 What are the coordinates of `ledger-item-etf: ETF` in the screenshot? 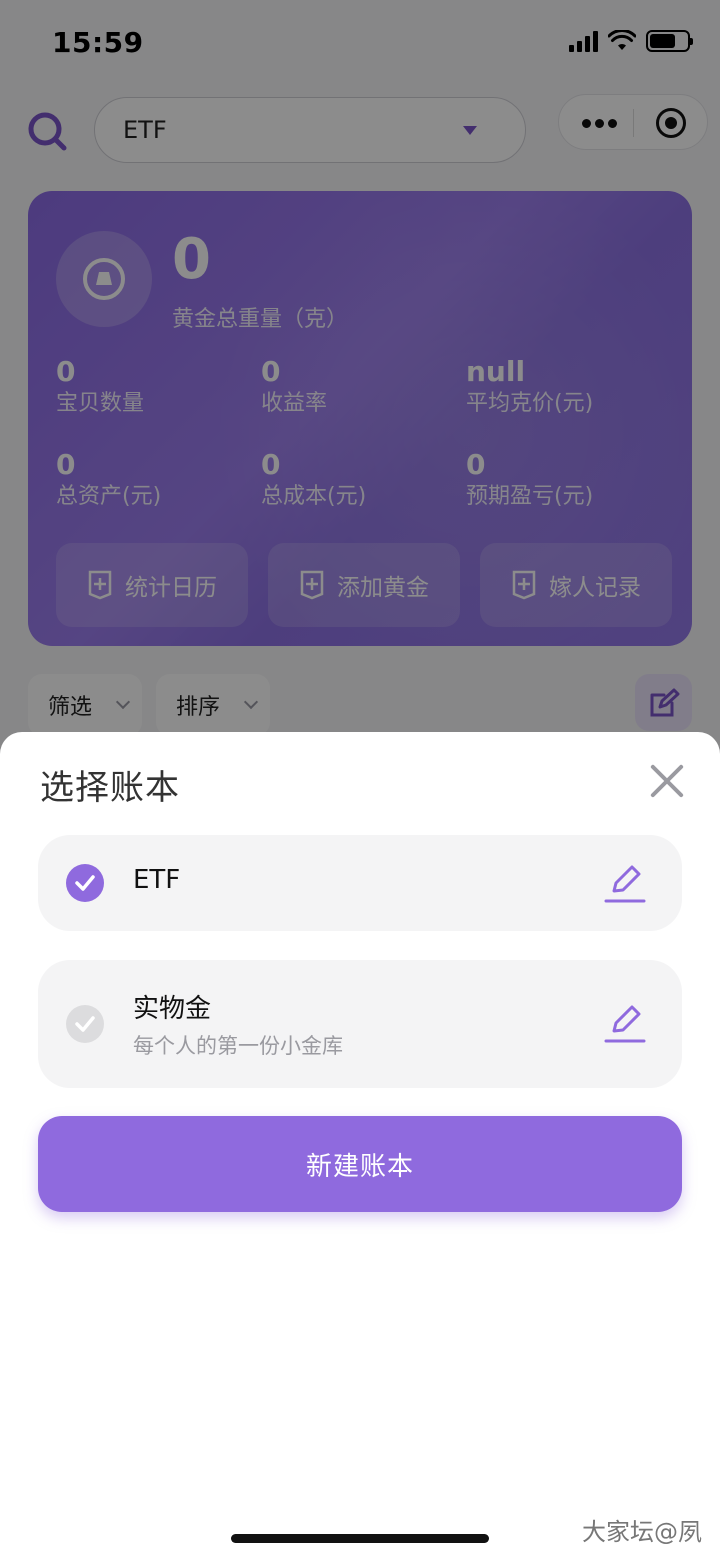 It's located at (360, 883).